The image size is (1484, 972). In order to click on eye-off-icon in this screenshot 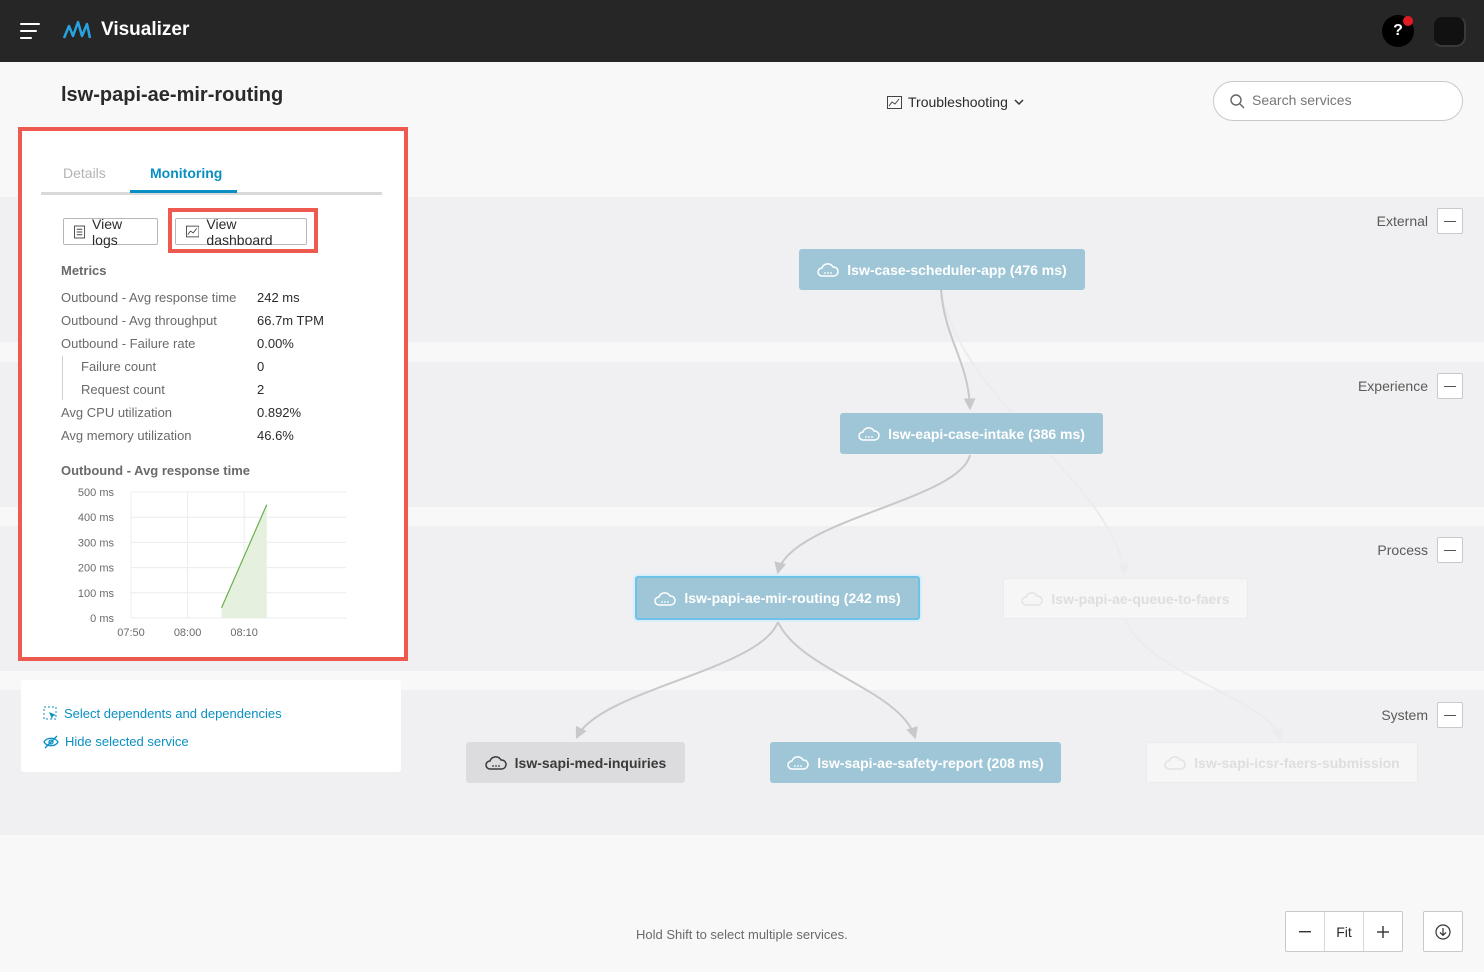, I will do `click(51, 741)`.